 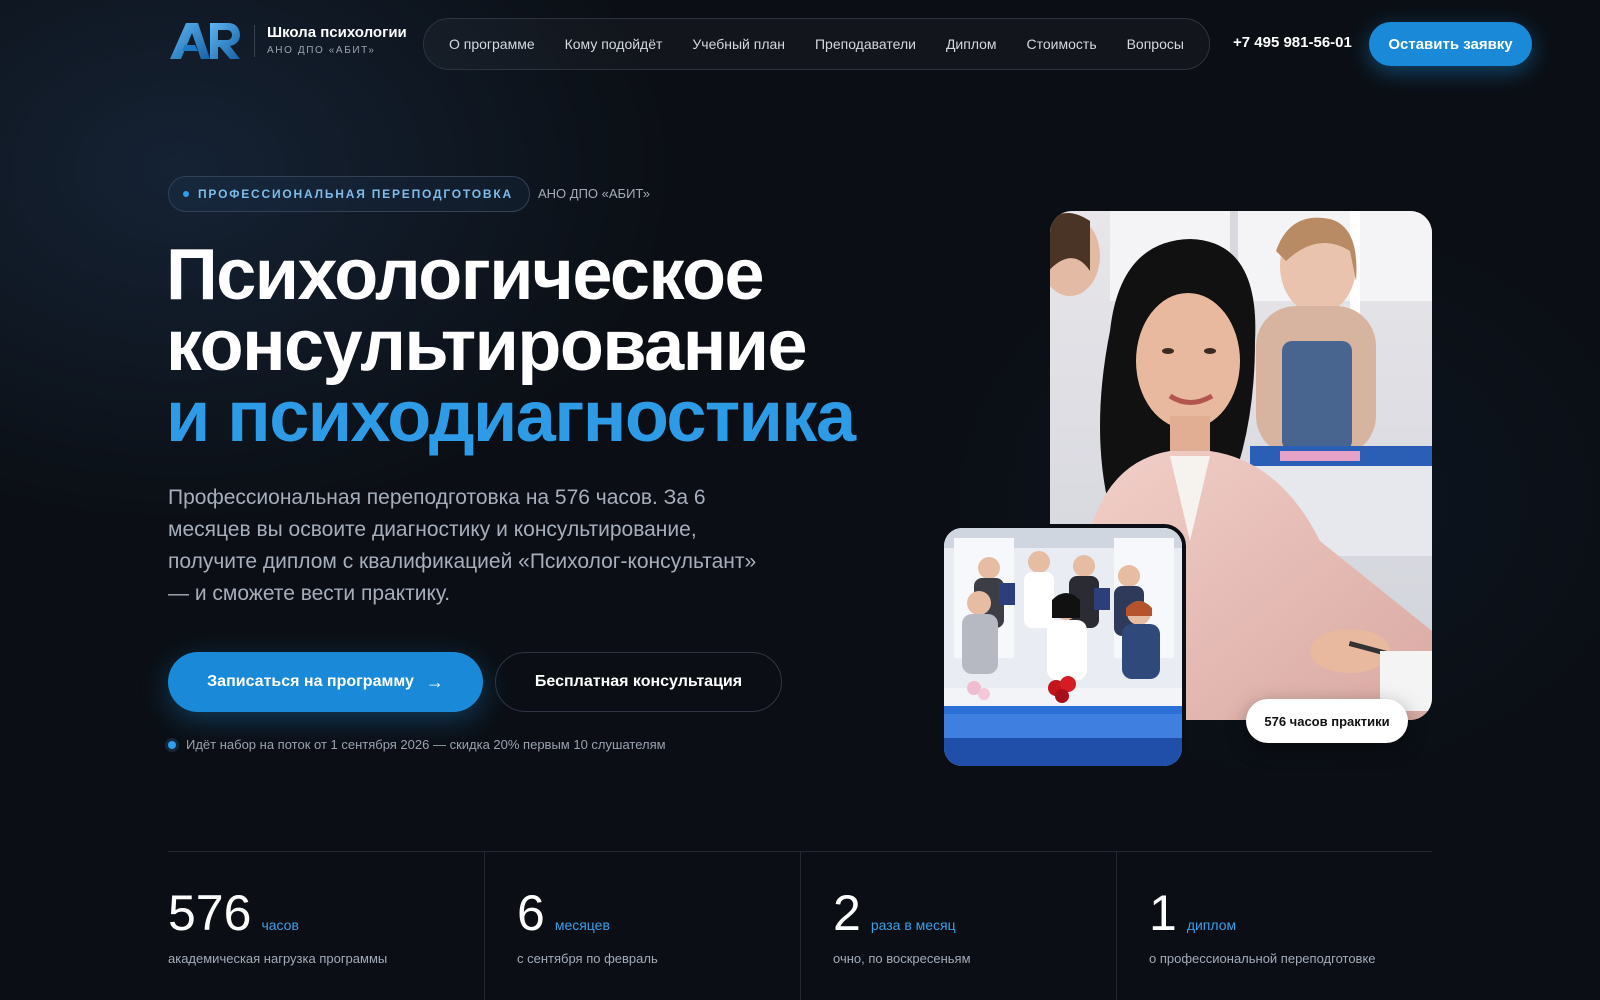 What do you see at coordinates (594, 193) in the screenshot?
I see `org-label: АНО ДПО «АБИТ»` at bounding box center [594, 193].